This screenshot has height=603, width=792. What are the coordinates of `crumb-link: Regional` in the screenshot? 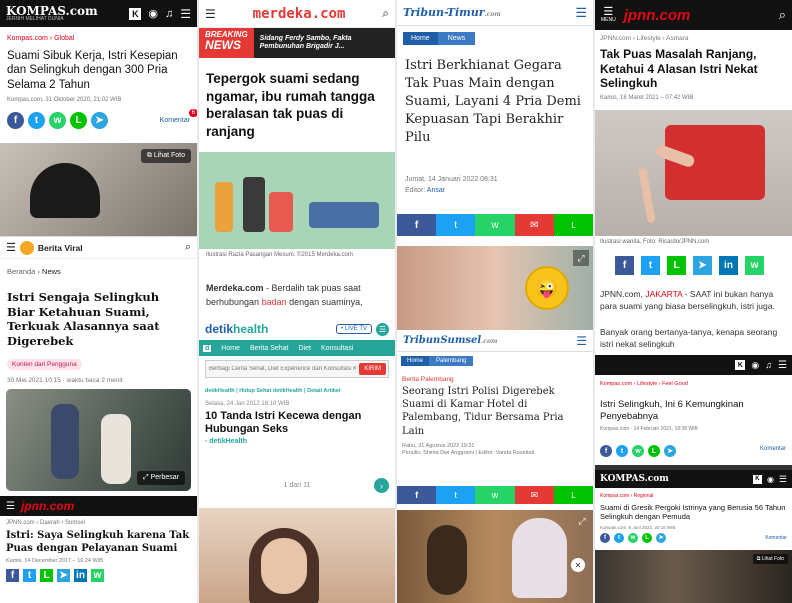 It's located at (644, 496).